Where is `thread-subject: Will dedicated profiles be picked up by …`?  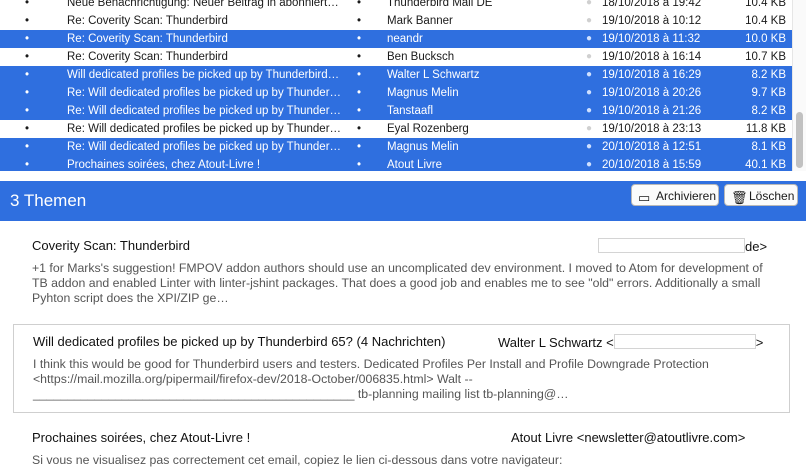 thread-subject: Will dedicated profiles be picked up by … is located at coordinates (193, 341).